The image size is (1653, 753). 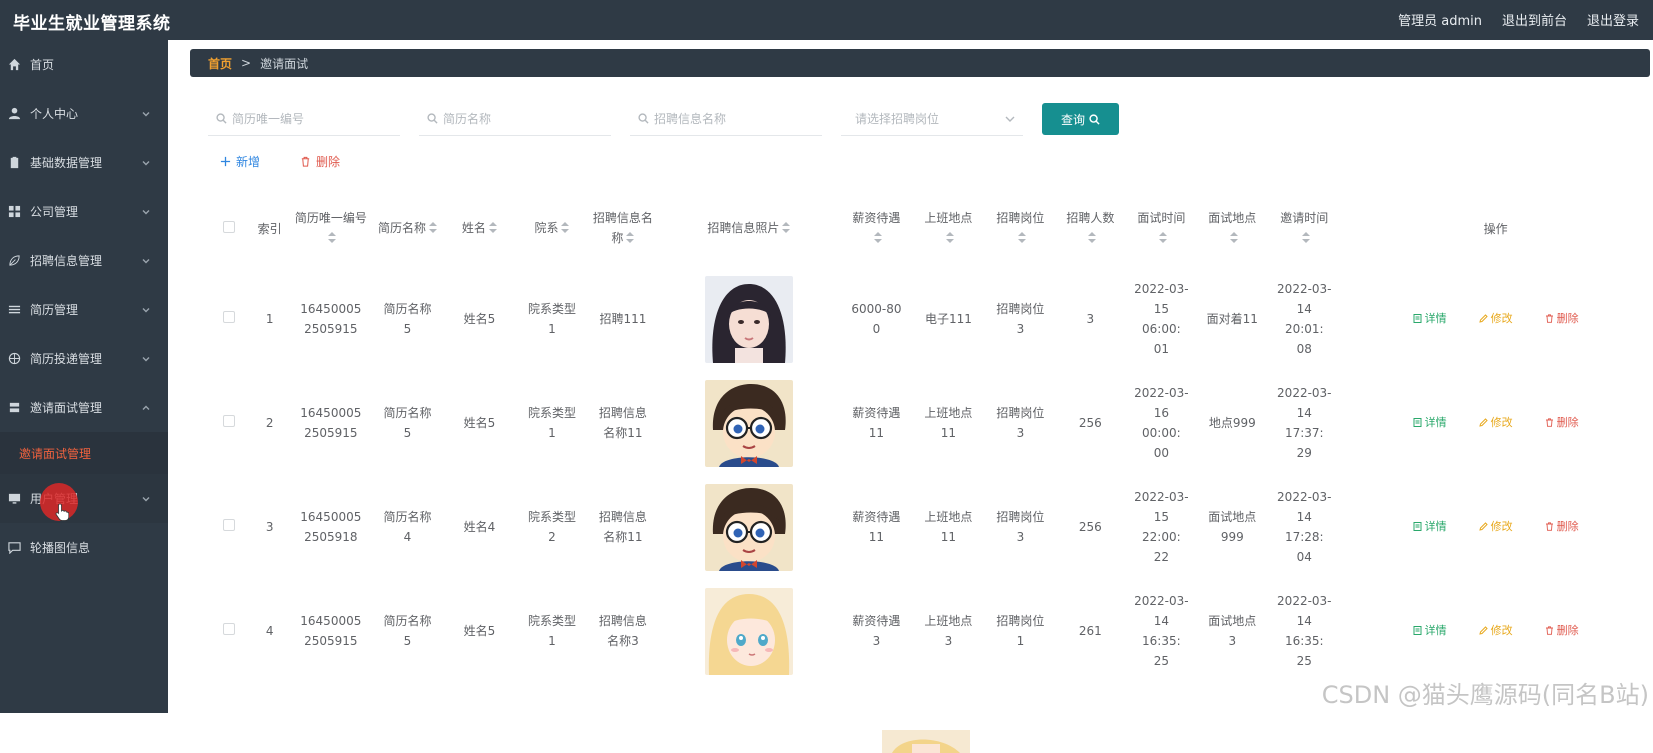 What do you see at coordinates (320, 161) in the screenshot?
I see `batch-delete-button: 删除` at bounding box center [320, 161].